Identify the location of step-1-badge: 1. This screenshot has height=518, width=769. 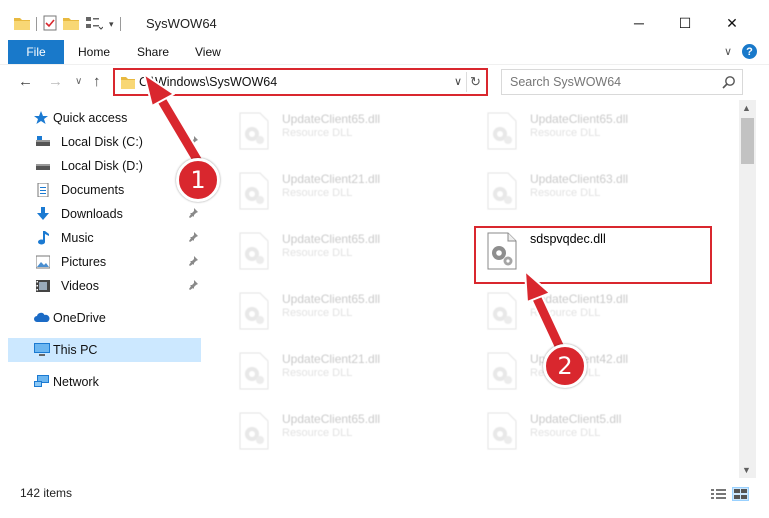
(198, 180).